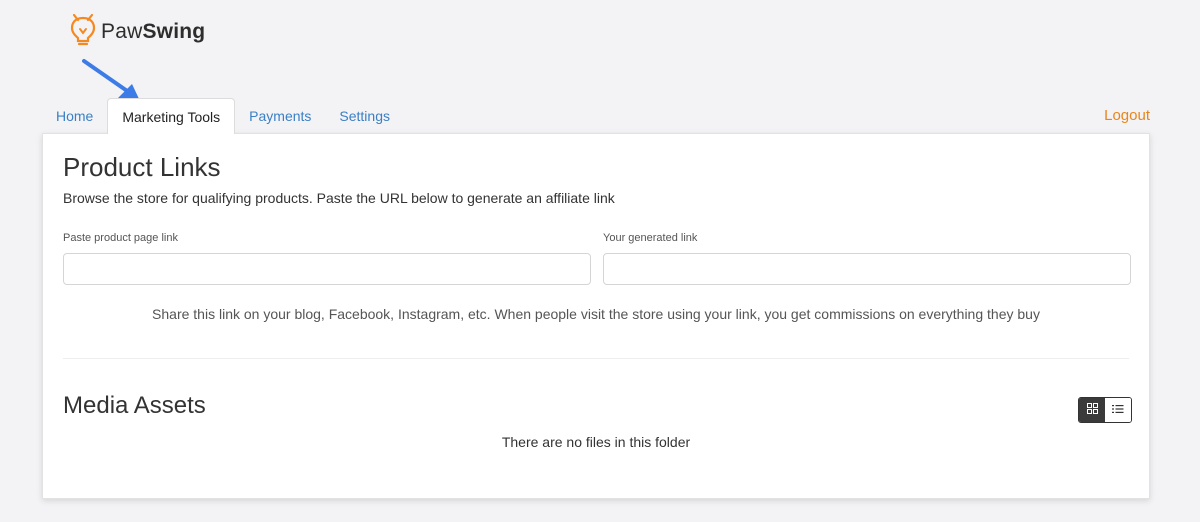  What do you see at coordinates (83, 31) in the screenshot?
I see `cat-bulb-icon` at bounding box center [83, 31].